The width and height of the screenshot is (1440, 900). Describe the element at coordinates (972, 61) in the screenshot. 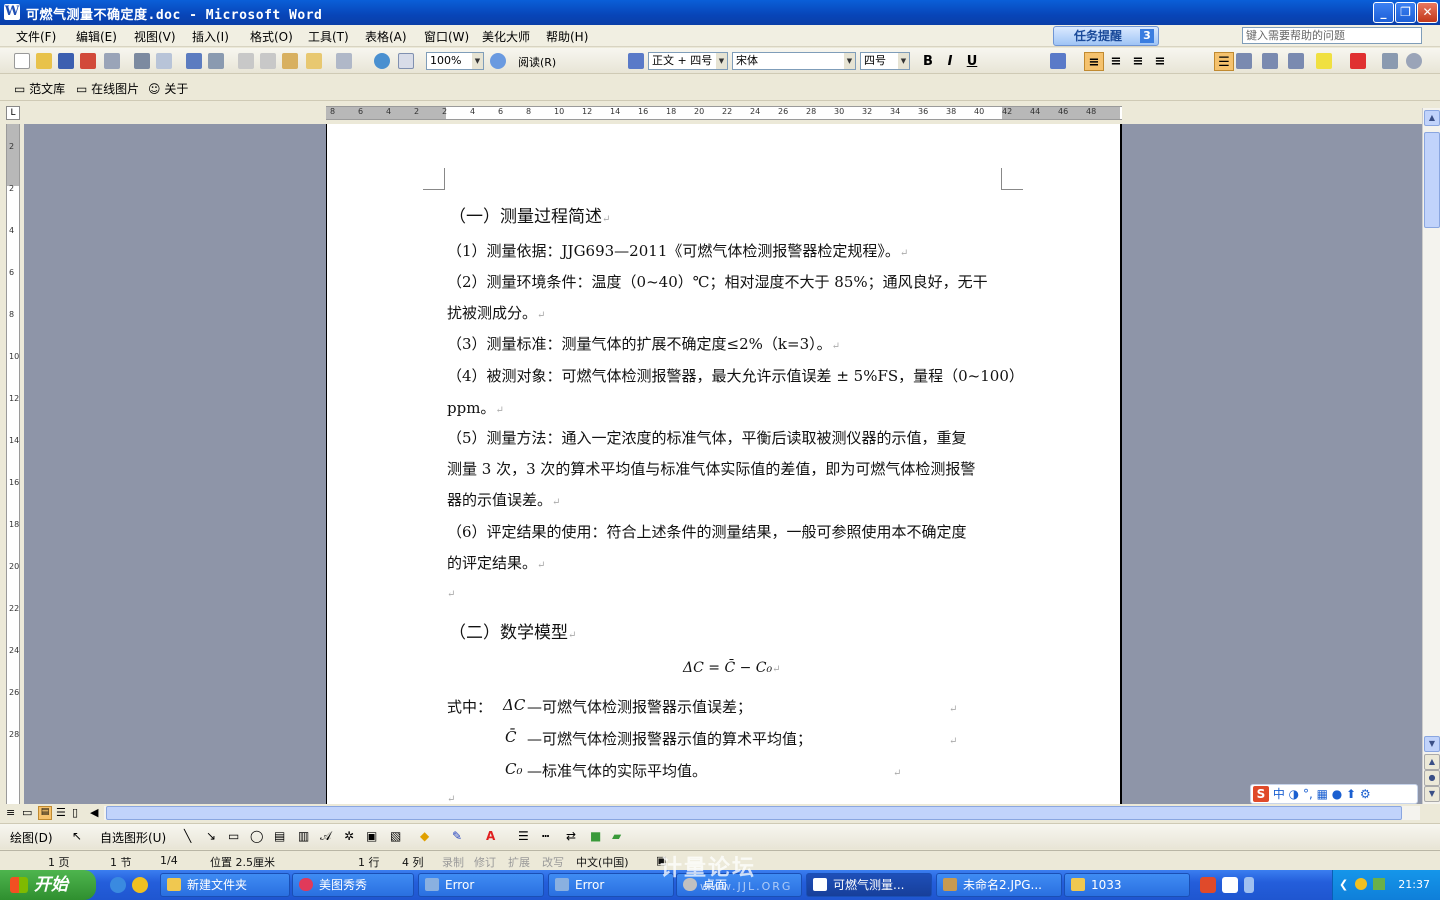

I see `underline-button: U` at that location.